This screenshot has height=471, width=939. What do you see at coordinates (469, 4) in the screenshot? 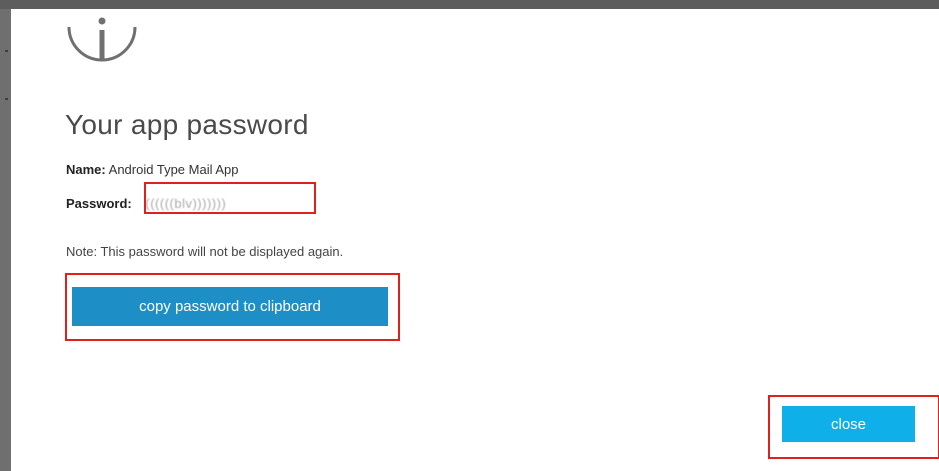
I see `window-top-border` at bounding box center [469, 4].